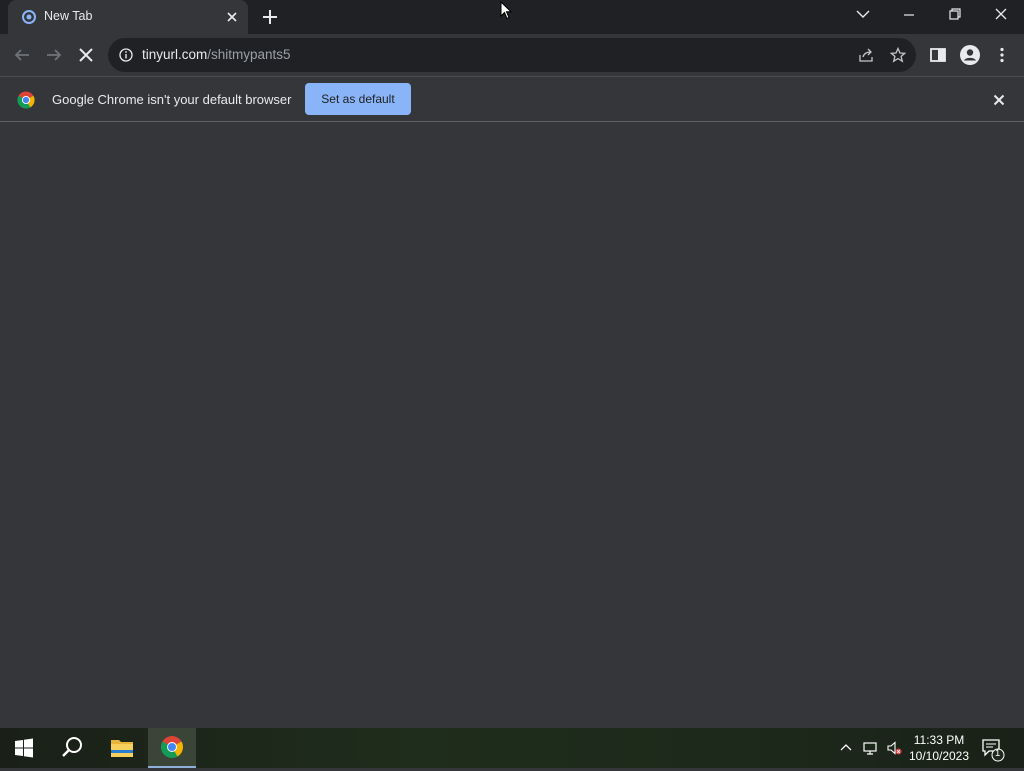 The width and height of the screenshot is (1024, 771). What do you see at coordinates (358, 99) in the screenshot?
I see `set-as-default-button: Set as default` at bounding box center [358, 99].